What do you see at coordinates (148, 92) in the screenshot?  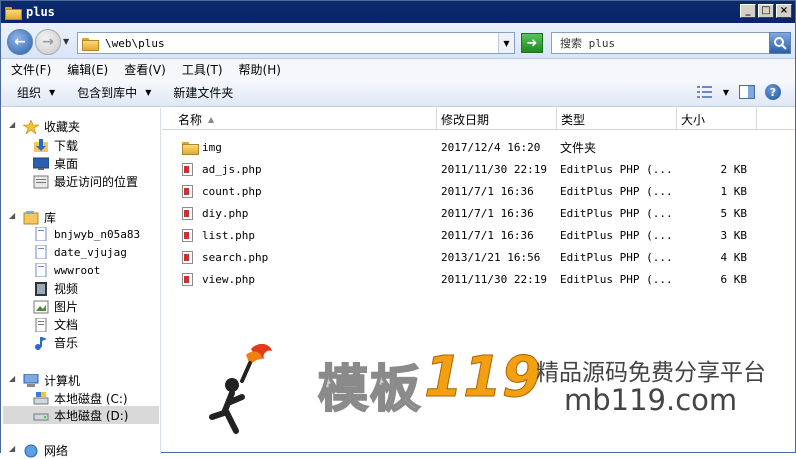 I see `chevron-down-icon: ▼` at bounding box center [148, 92].